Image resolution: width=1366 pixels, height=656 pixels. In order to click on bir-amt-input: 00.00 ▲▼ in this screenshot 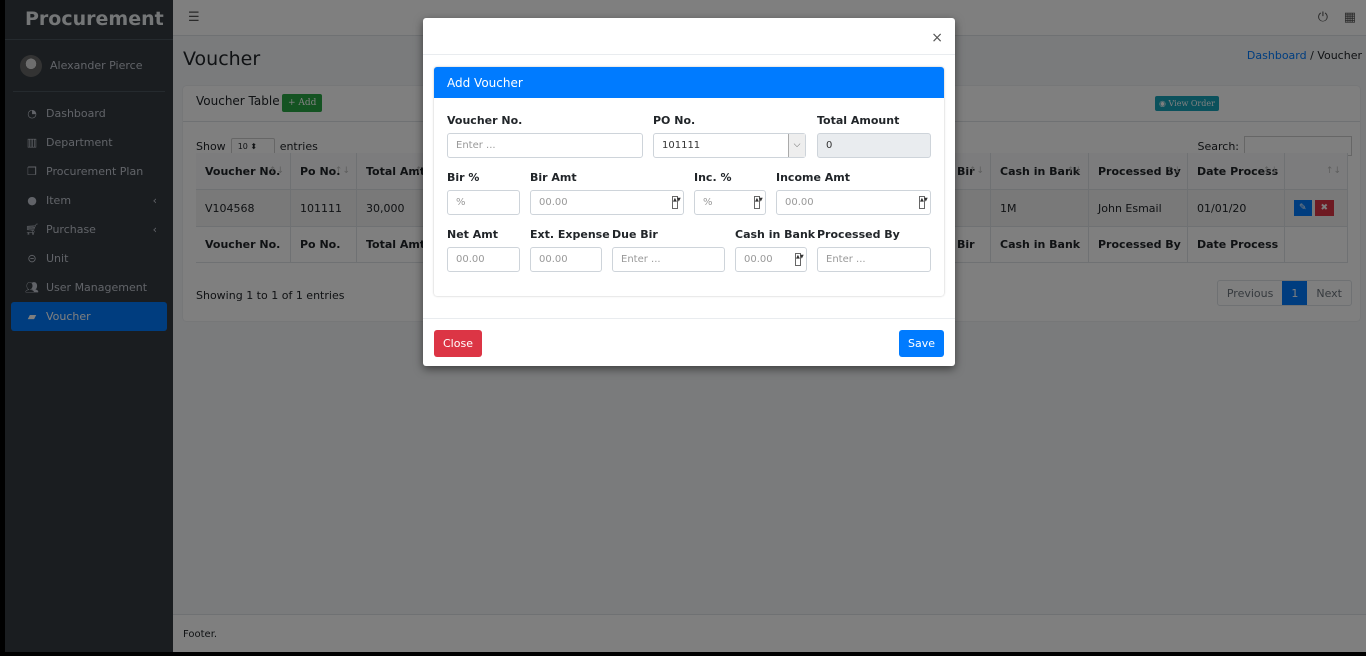, I will do `click(607, 202)`.